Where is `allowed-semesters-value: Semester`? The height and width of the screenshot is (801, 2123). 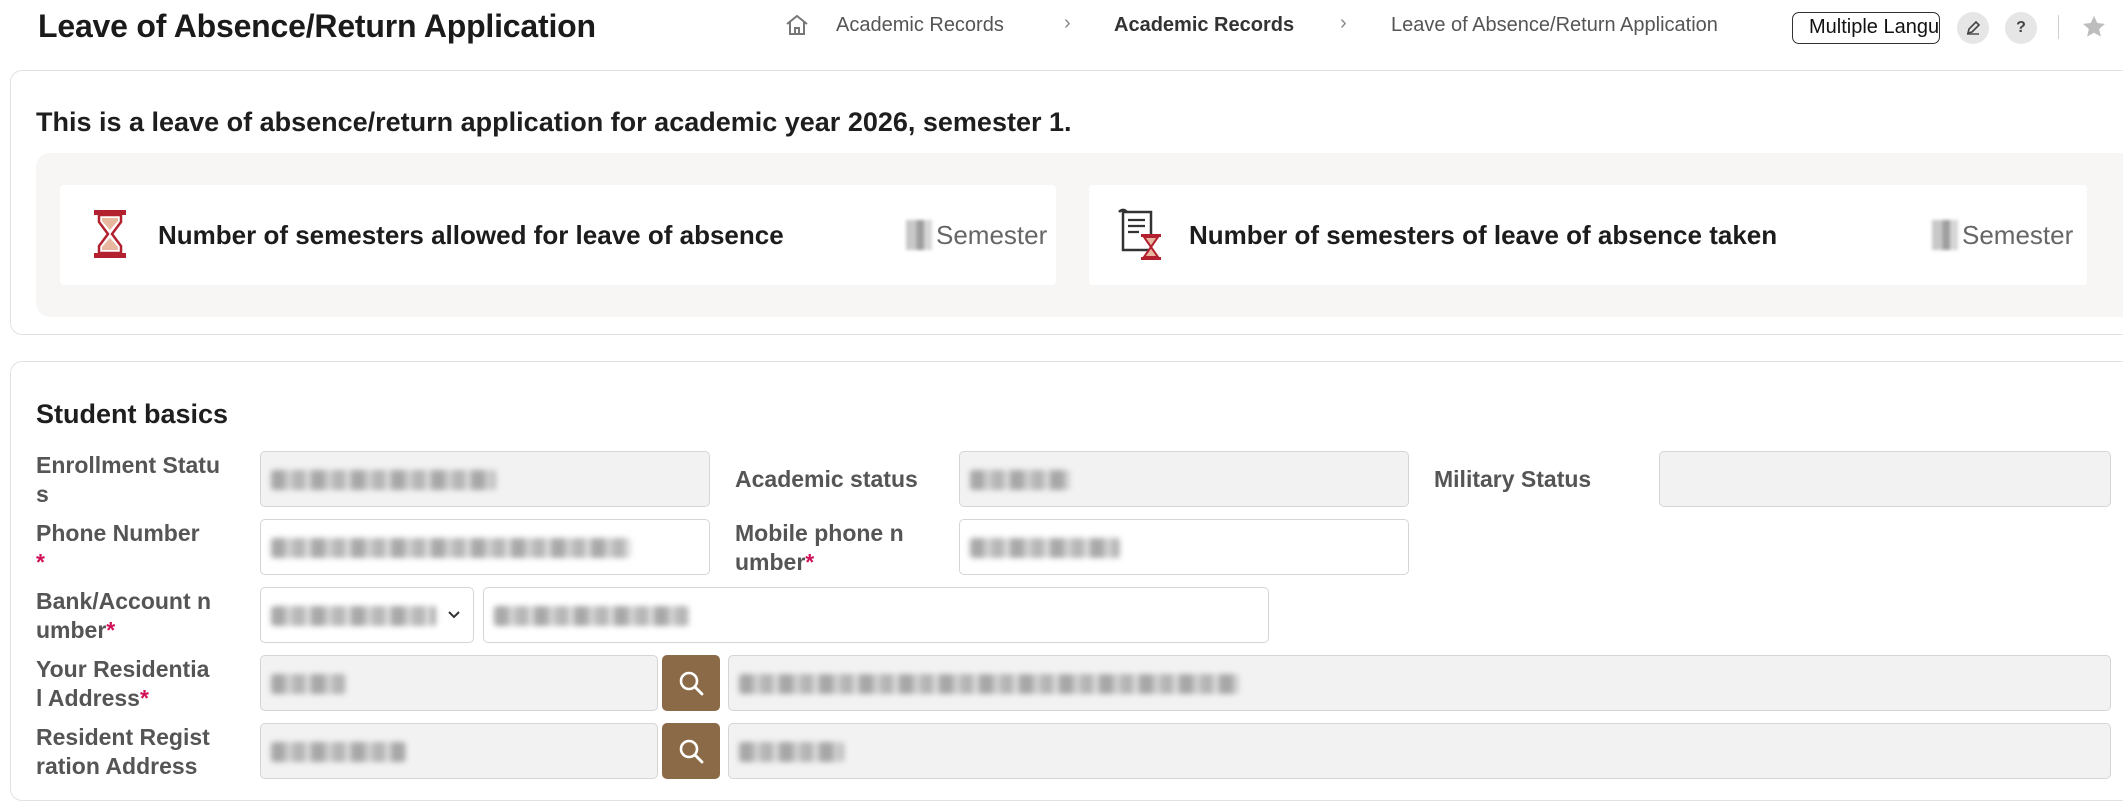
allowed-semesters-value: Semester is located at coordinates (976, 235).